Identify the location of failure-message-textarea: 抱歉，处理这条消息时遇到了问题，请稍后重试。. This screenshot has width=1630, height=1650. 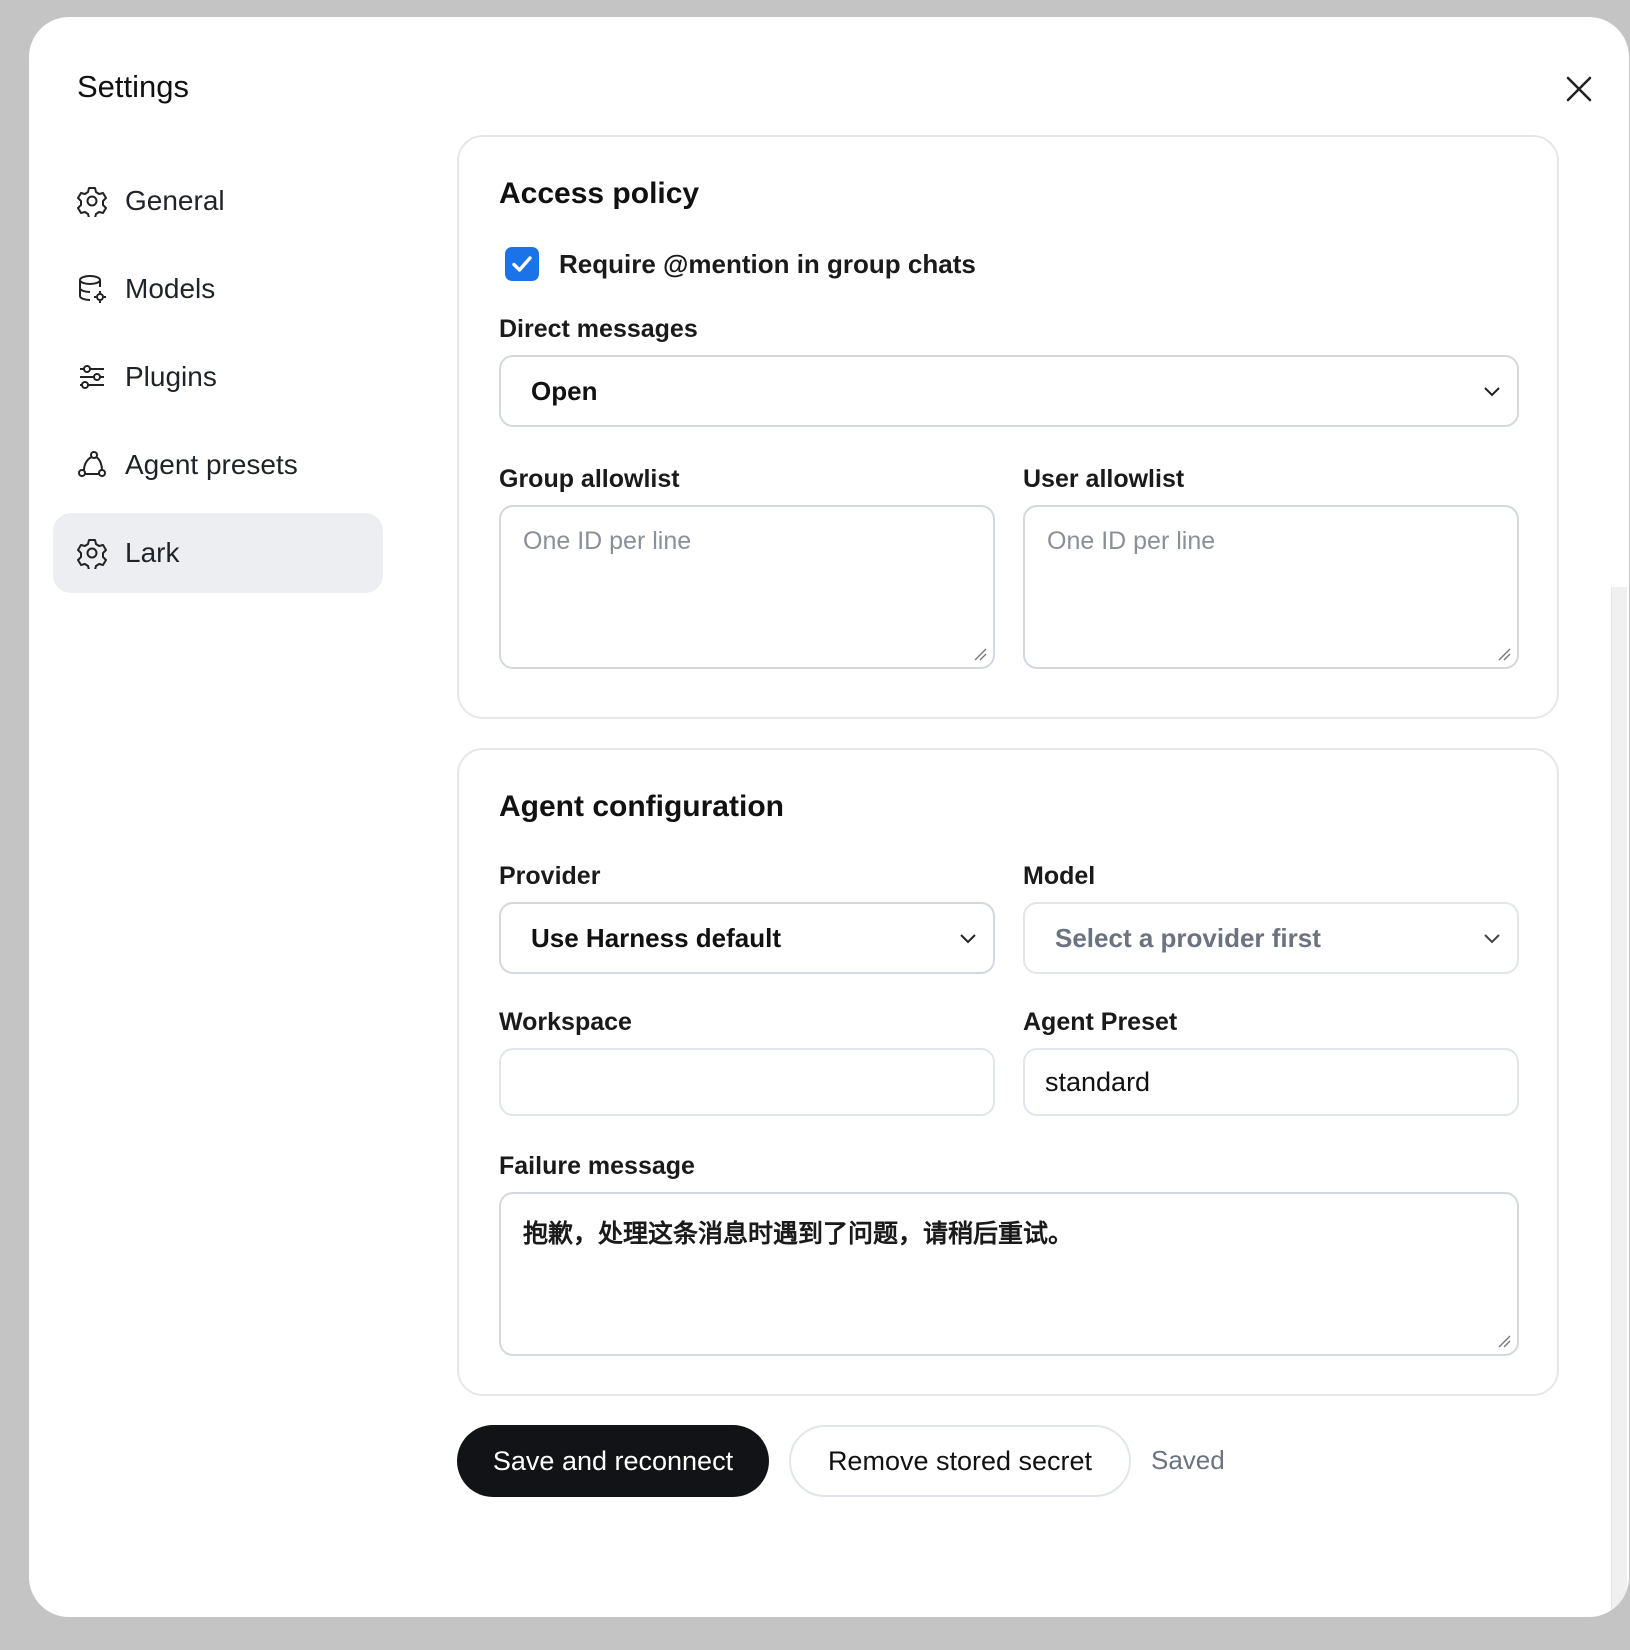
(1009, 1274).